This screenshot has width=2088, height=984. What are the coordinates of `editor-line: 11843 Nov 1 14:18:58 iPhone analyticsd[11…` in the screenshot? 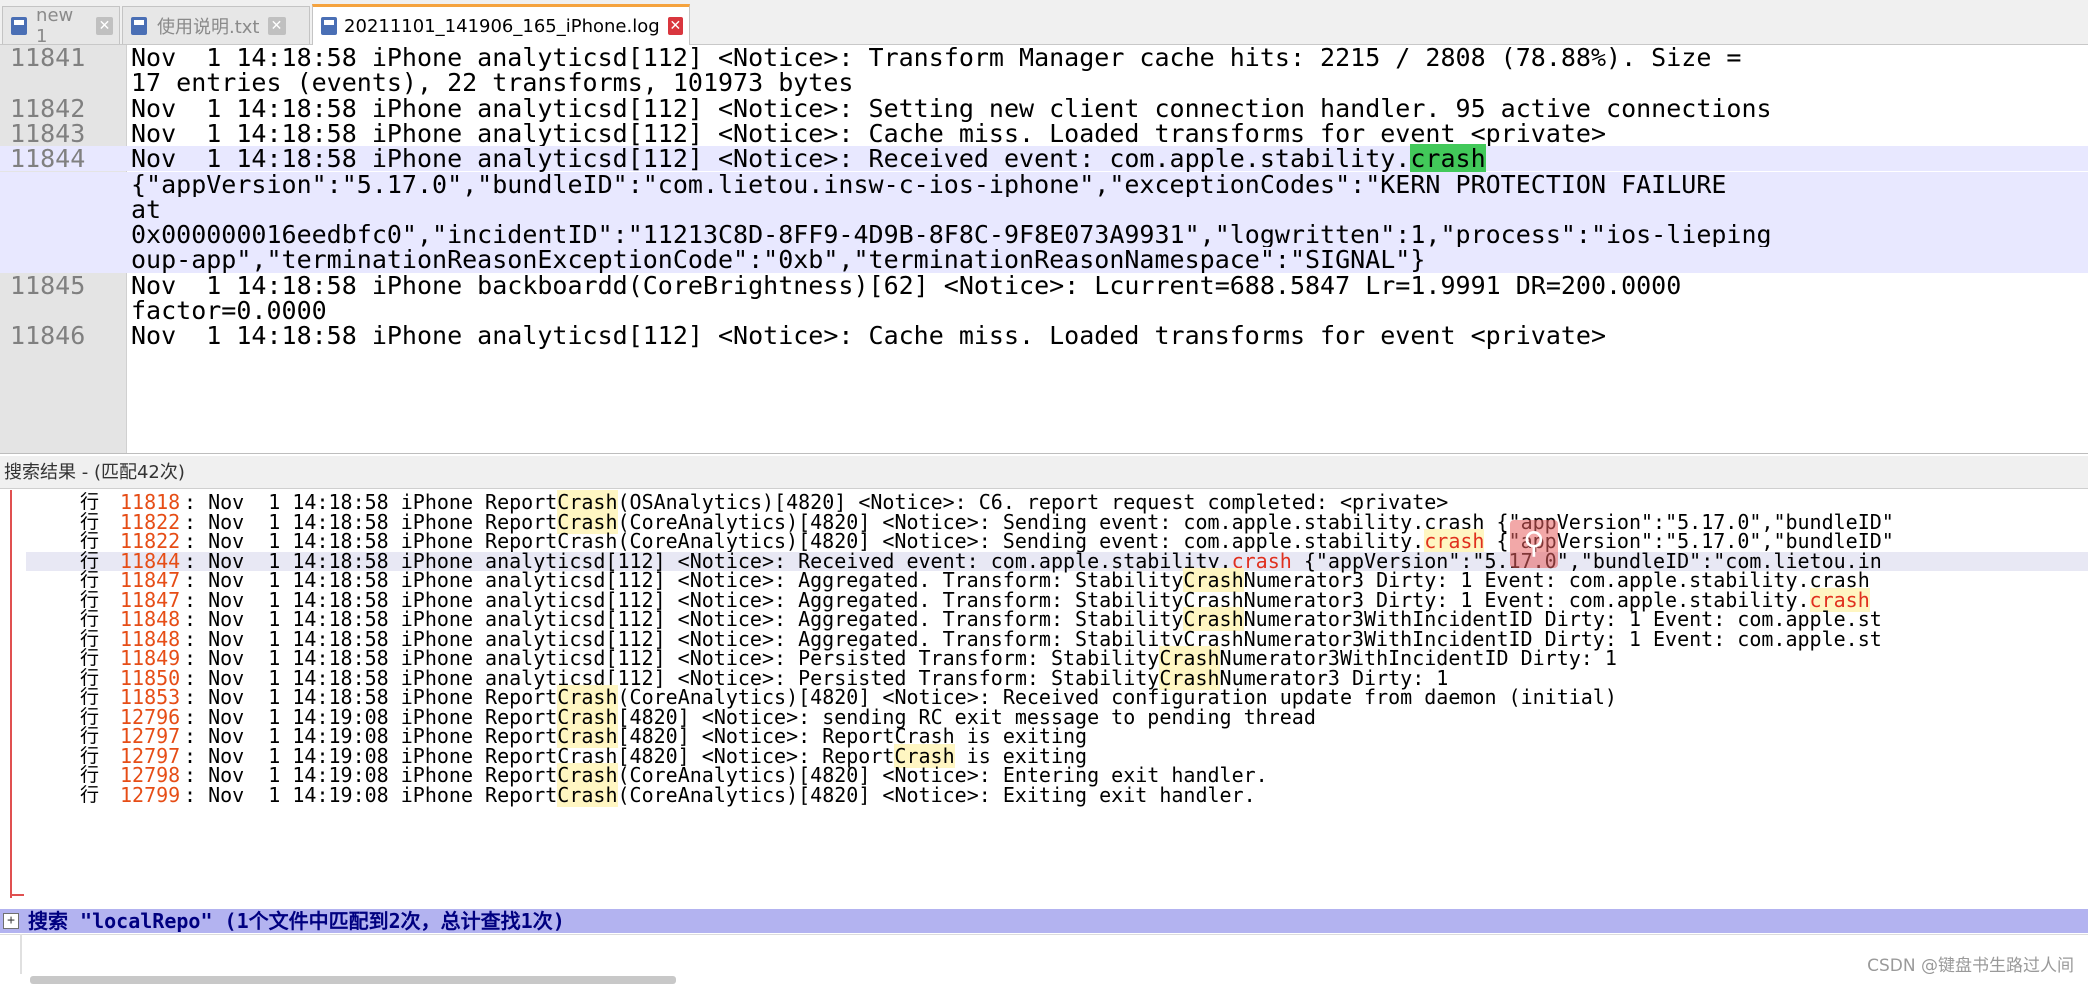 It's located at (1044, 133).